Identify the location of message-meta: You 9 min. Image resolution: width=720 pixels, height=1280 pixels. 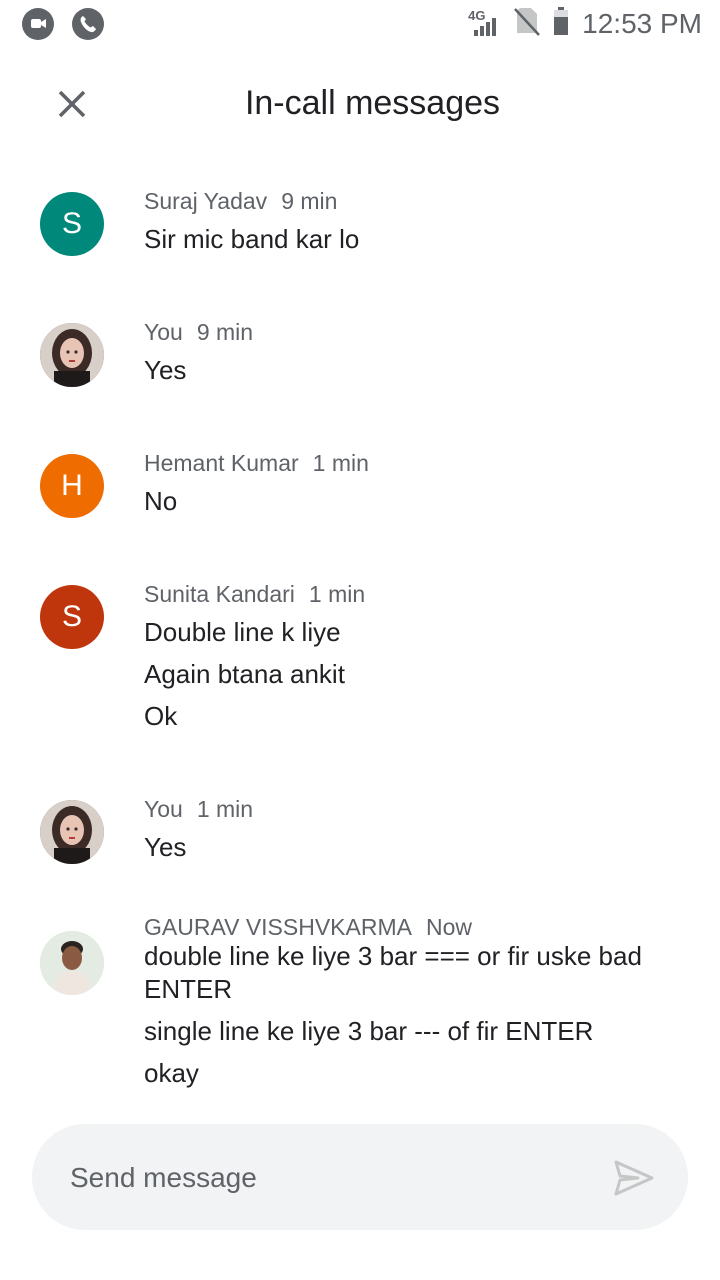
(198, 332).